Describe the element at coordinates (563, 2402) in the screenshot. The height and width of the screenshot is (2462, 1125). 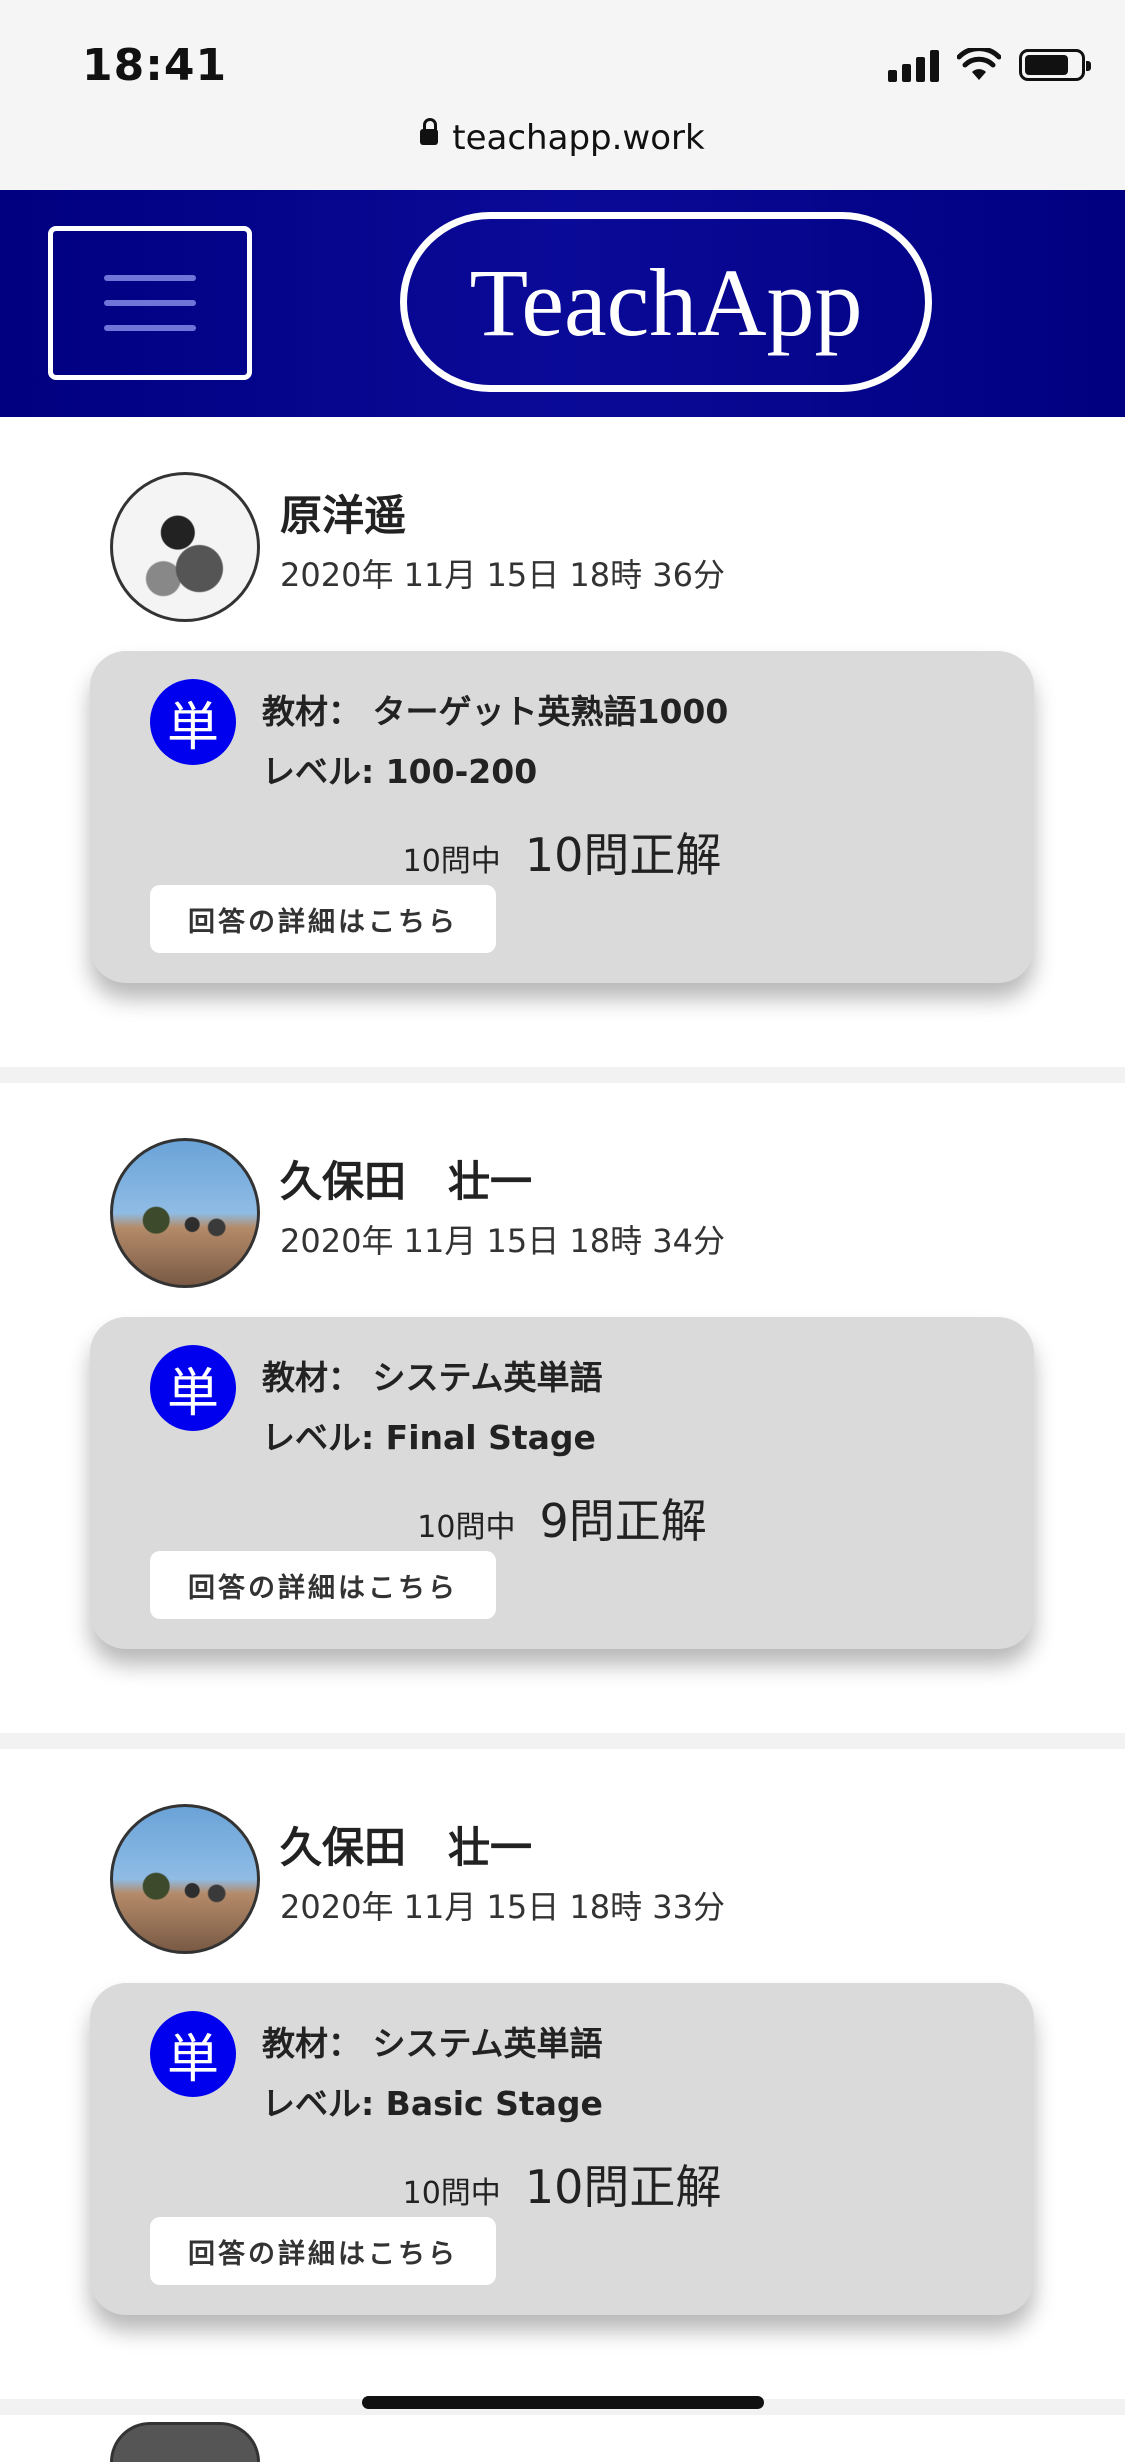
I see `home-indicator` at that location.